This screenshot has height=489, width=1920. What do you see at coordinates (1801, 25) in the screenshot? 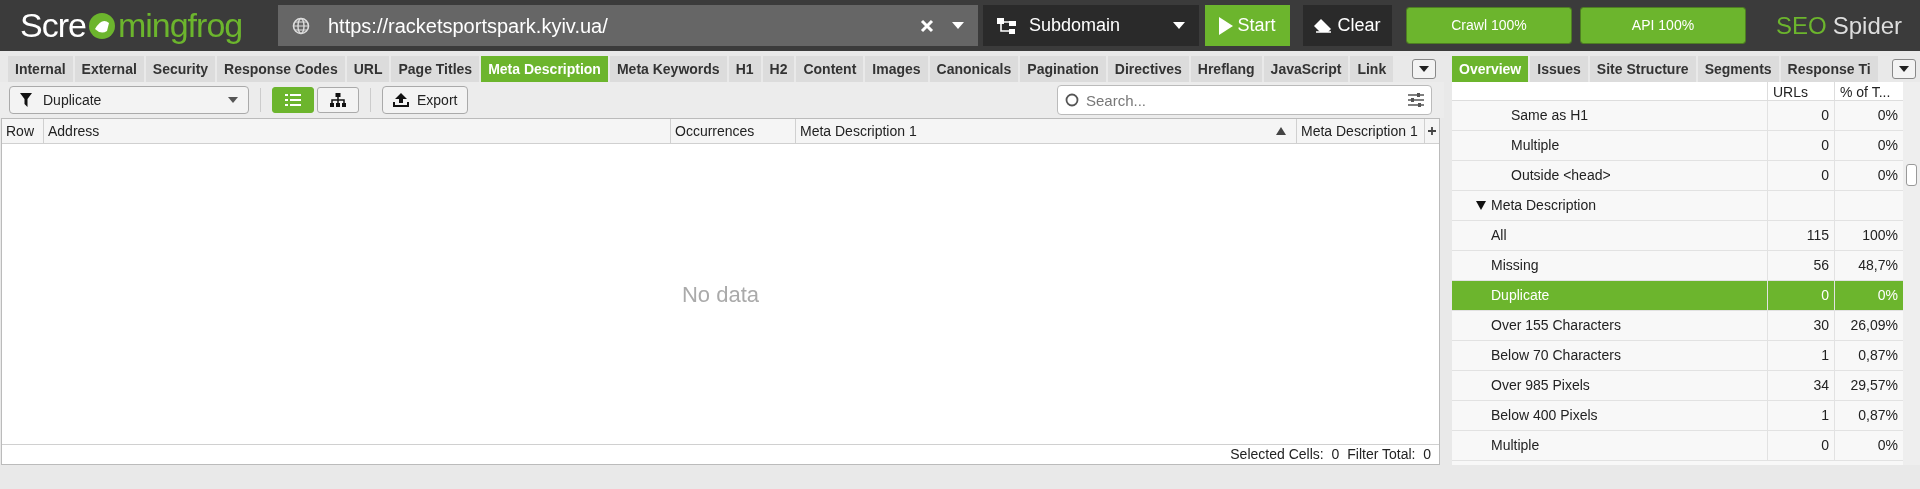
I see `product-name: SEO` at bounding box center [1801, 25].